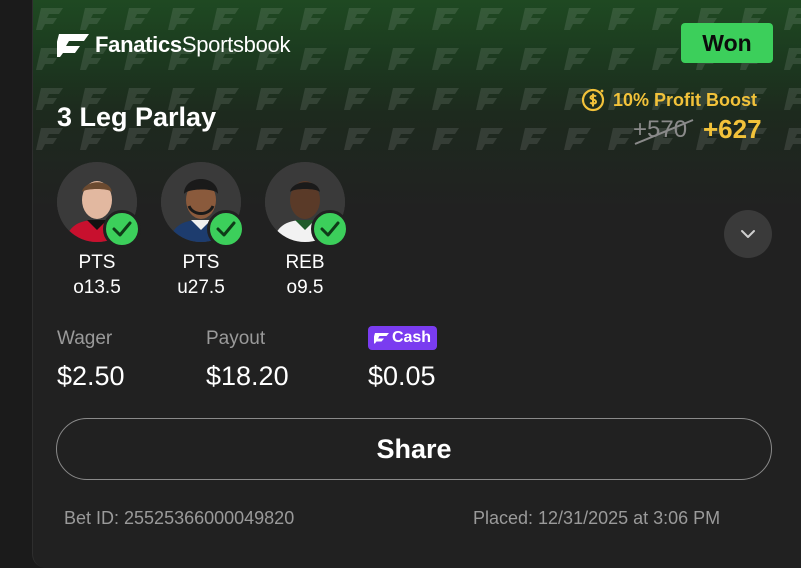 This screenshot has width=801, height=568. I want to click on leg-line: o13.5, so click(97, 287).